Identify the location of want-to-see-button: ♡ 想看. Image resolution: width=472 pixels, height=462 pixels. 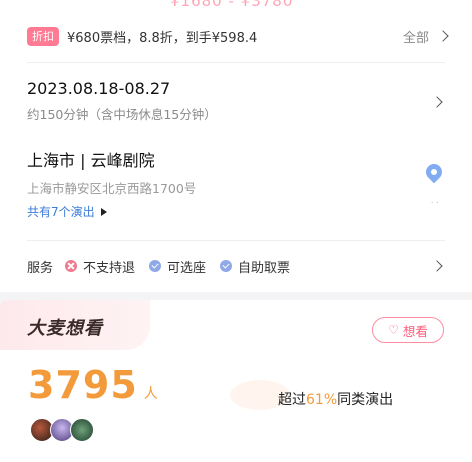
(408, 330).